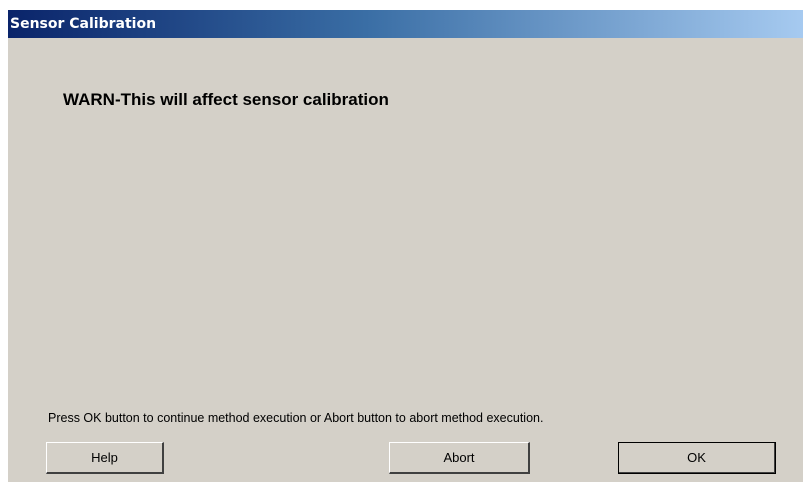 This screenshot has width=803, height=482. What do you see at coordinates (226, 99) in the screenshot?
I see `warning-message: WARN-This will affect sensor calibration` at bounding box center [226, 99].